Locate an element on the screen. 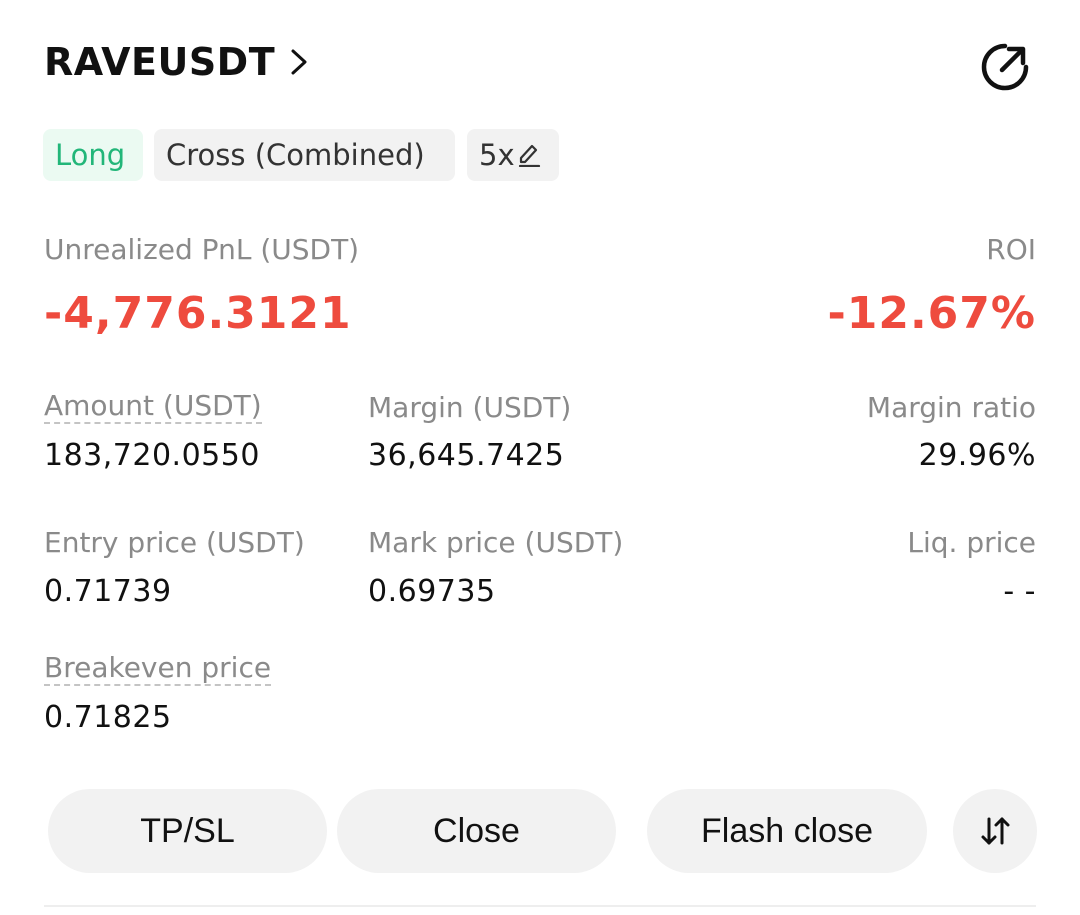 Image resolution: width=1080 pixels, height=915 pixels. breakeven-price-value: 0.71825 is located at coordinates (108, 717).